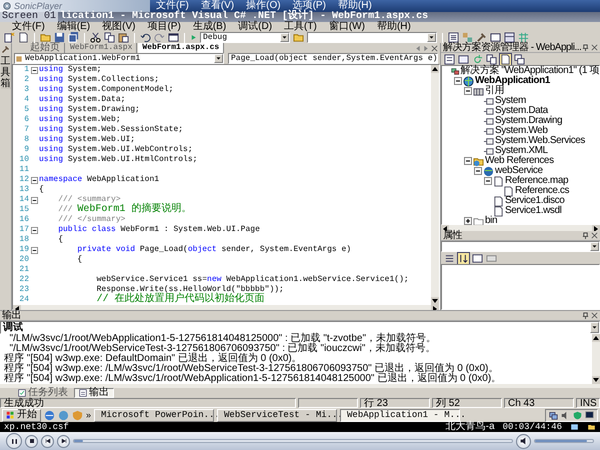 This screenshot has width=600, height=450. Describe the element at coordinates (346, 27) in the screenshot. I see `menu-item: 窗口(W)` at that location.